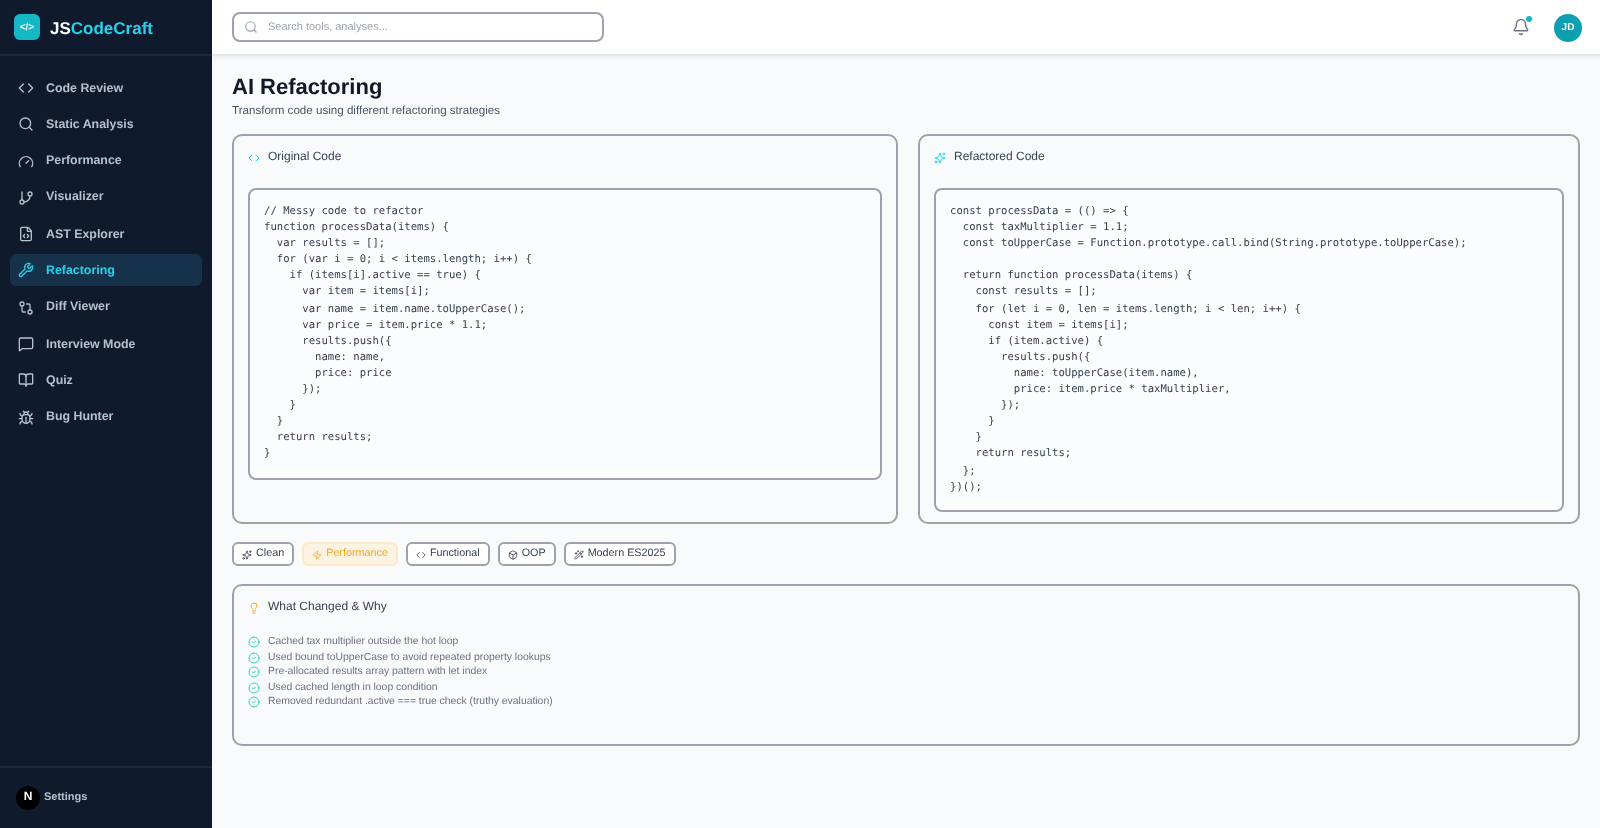 This screenshot has width=1600, height=828. Describe the element at coordinates (308, 88) in the screenshot. I see `page-title: AI Refactoring` at that location.